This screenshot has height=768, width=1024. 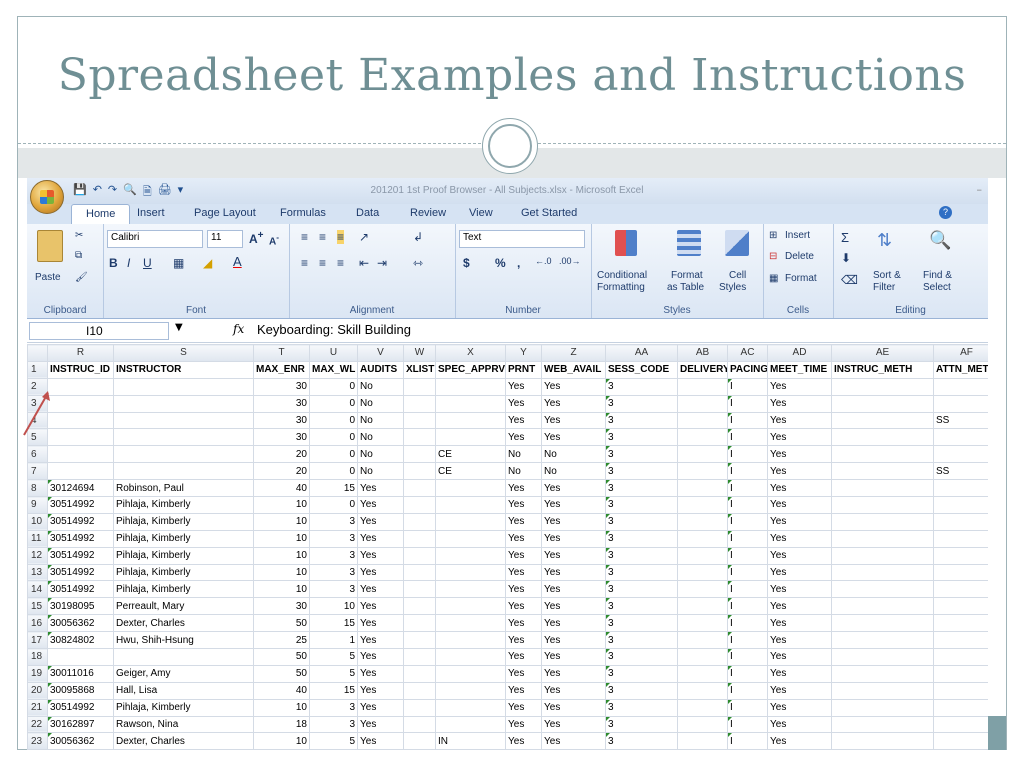 I want to click on format-as-table-label-2: as Table, so click(x=685, y=287).